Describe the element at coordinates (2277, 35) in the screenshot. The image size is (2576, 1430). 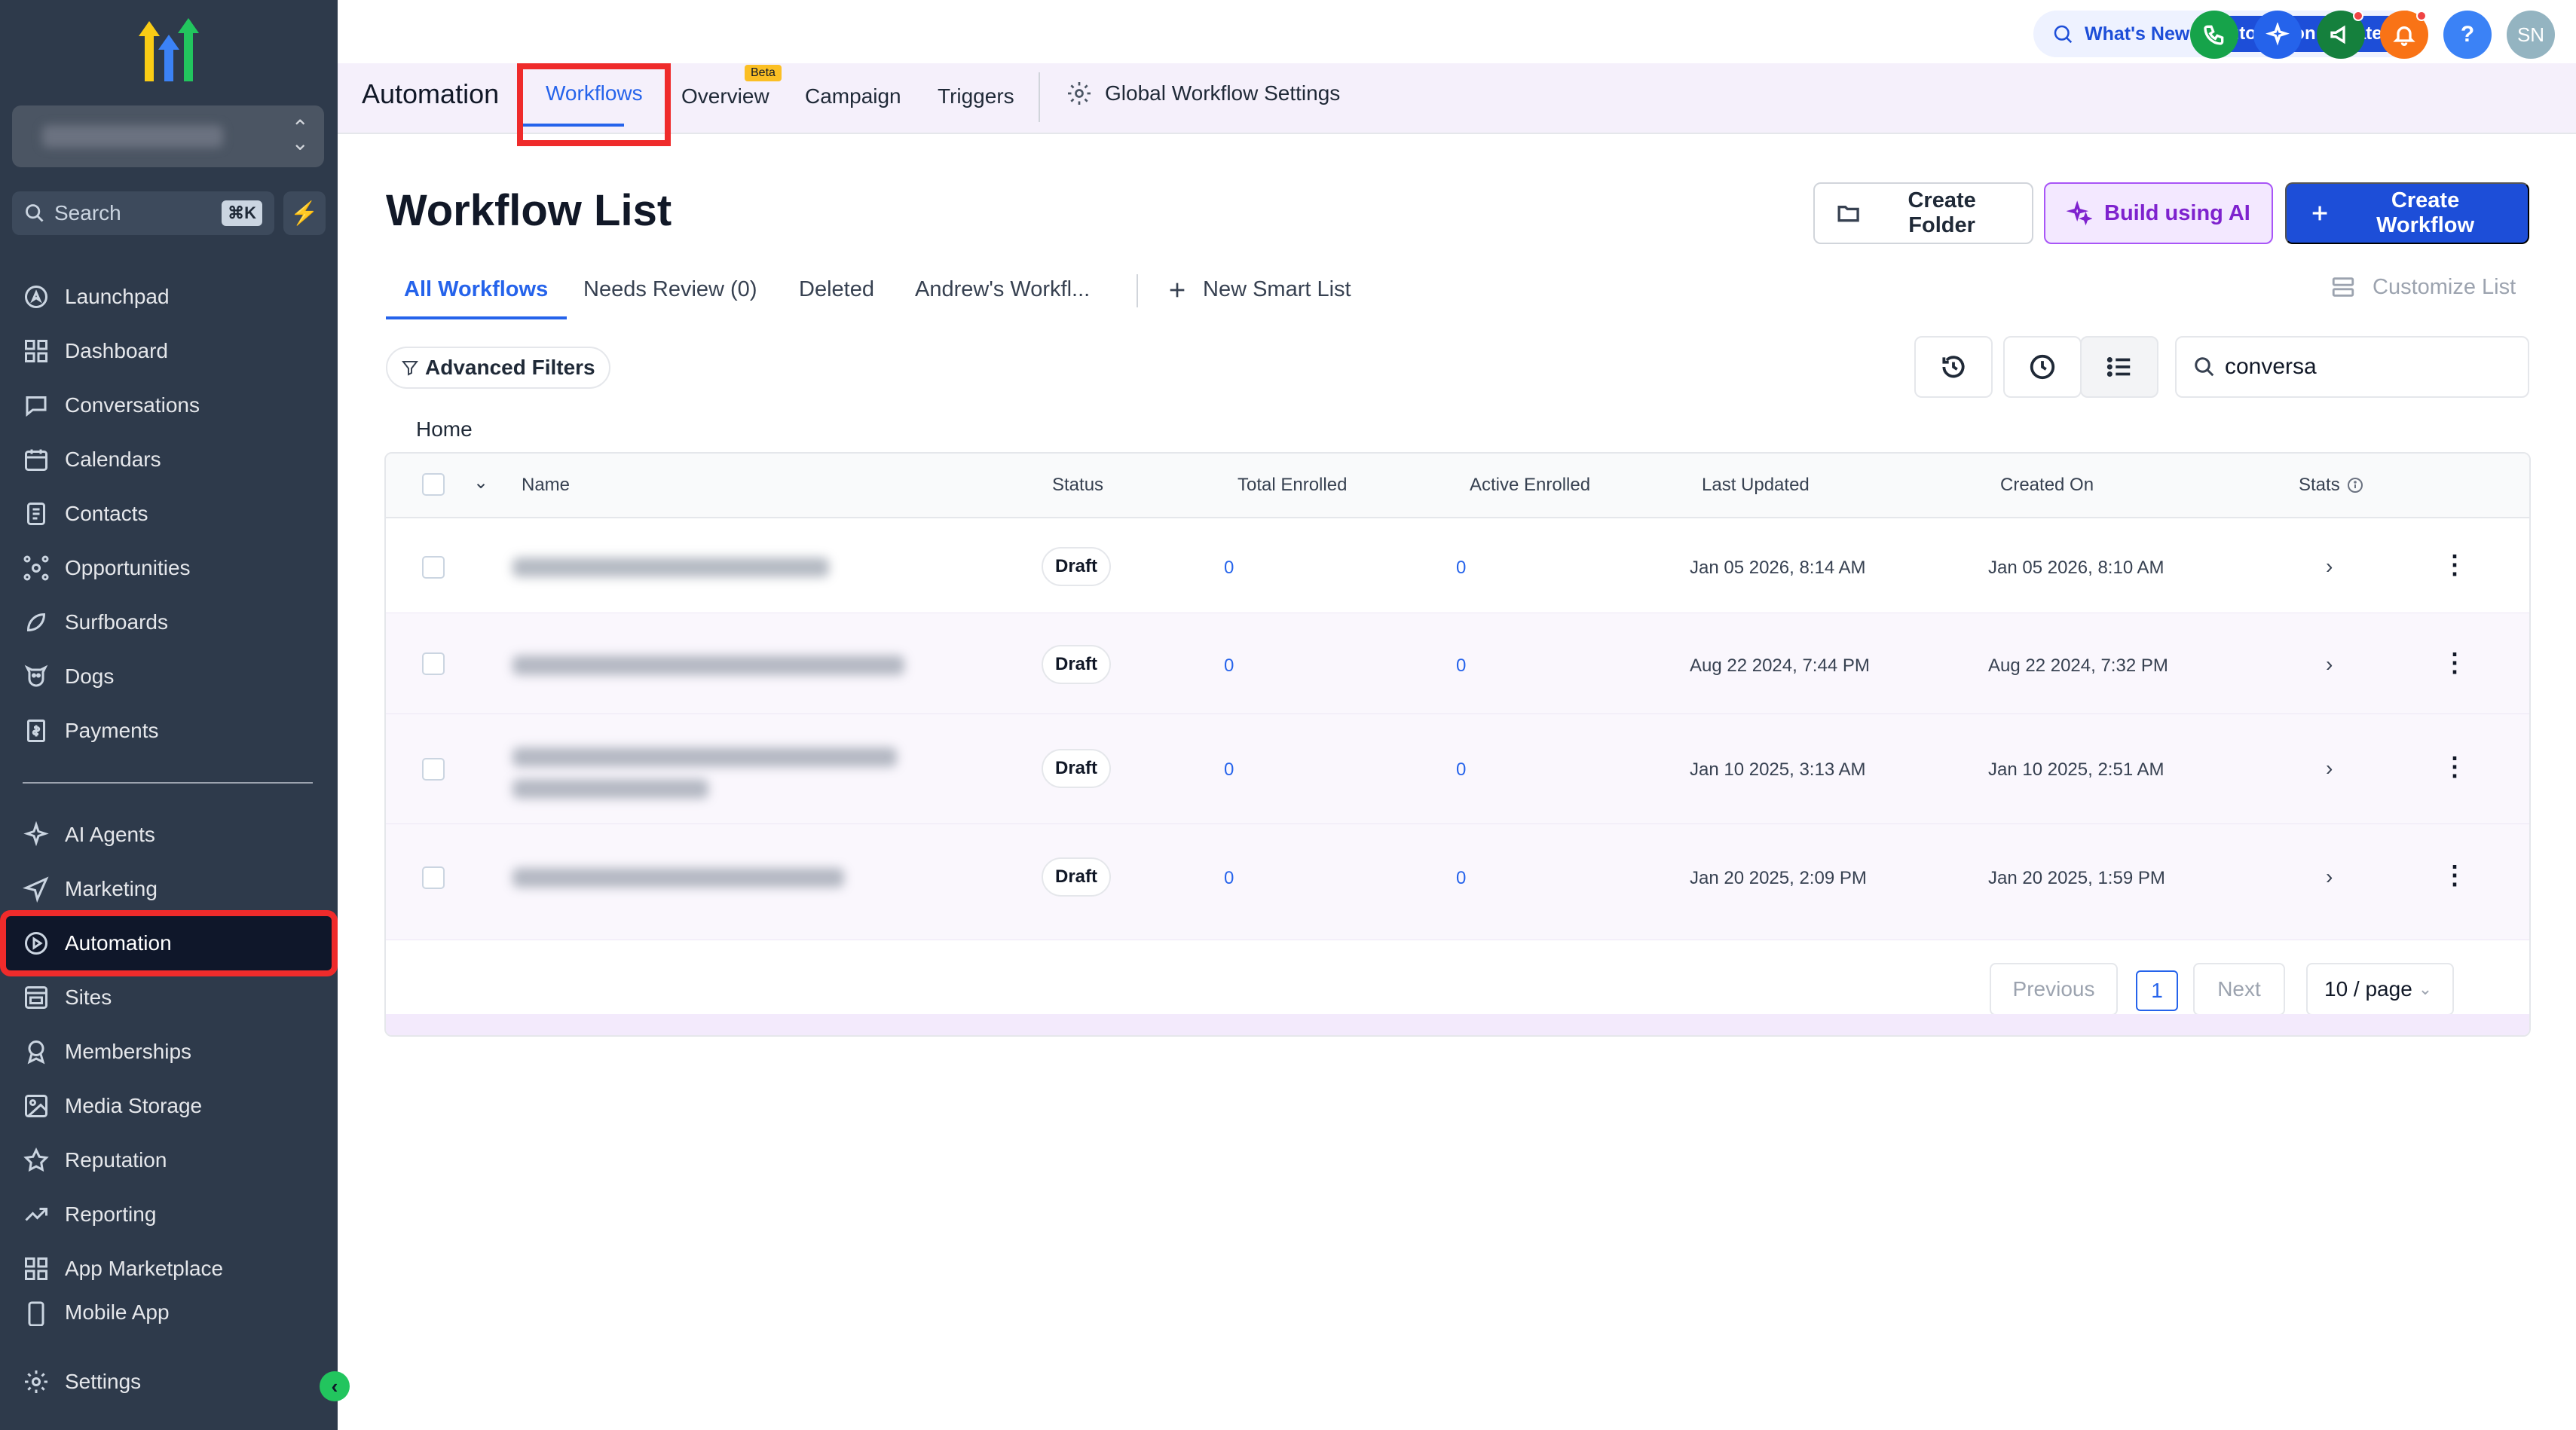
I see `ai-assistant-button` at that location.